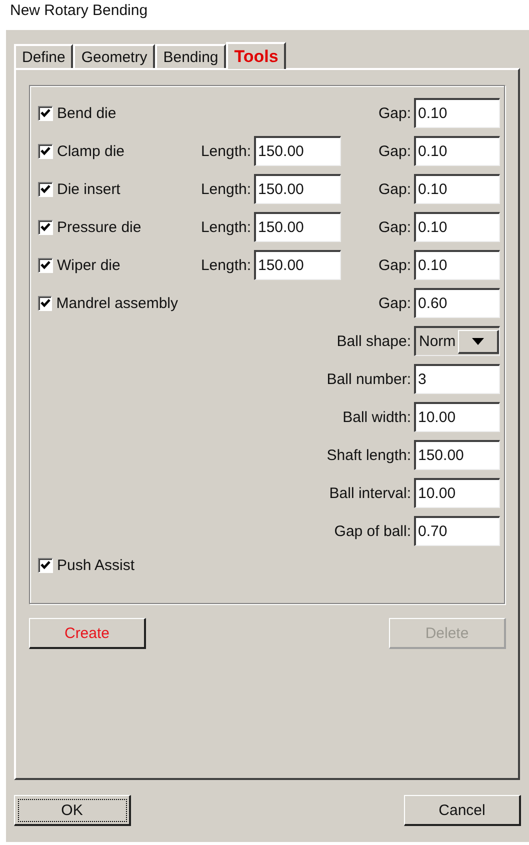 The image size is (529, 845). I want to click on tab: Bending, so click(190, 56).